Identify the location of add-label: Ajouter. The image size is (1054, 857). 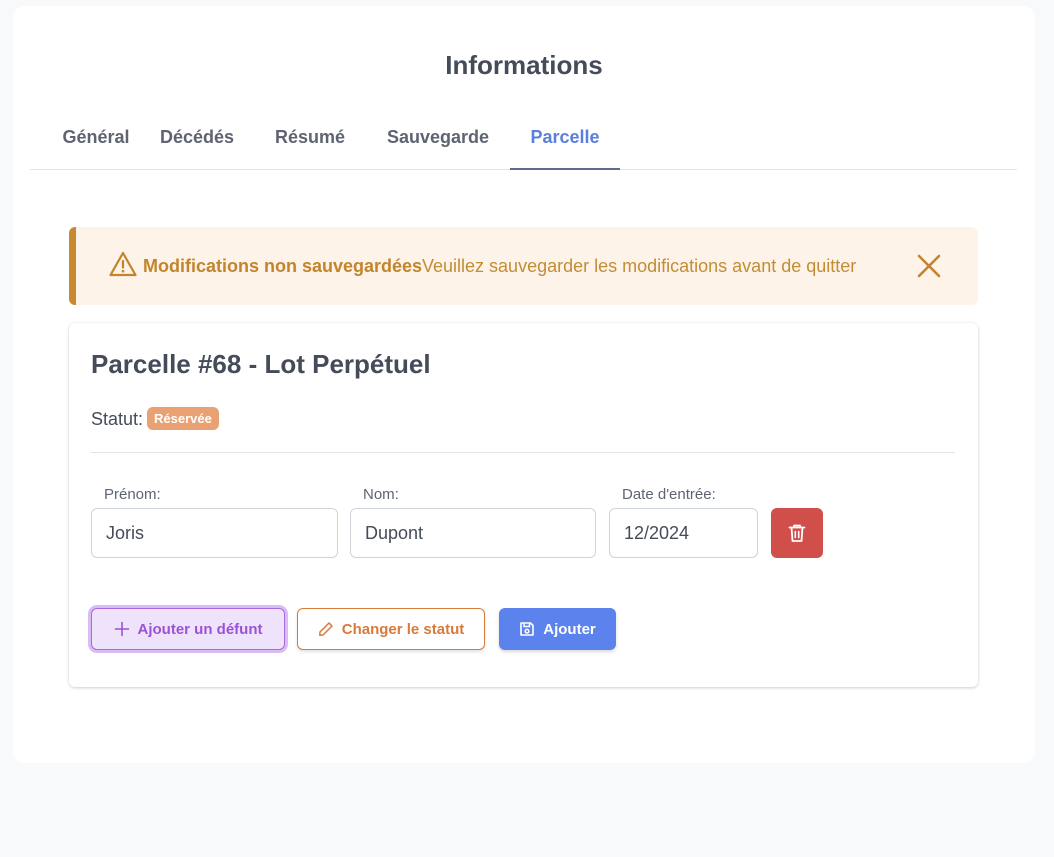
(569, 629).